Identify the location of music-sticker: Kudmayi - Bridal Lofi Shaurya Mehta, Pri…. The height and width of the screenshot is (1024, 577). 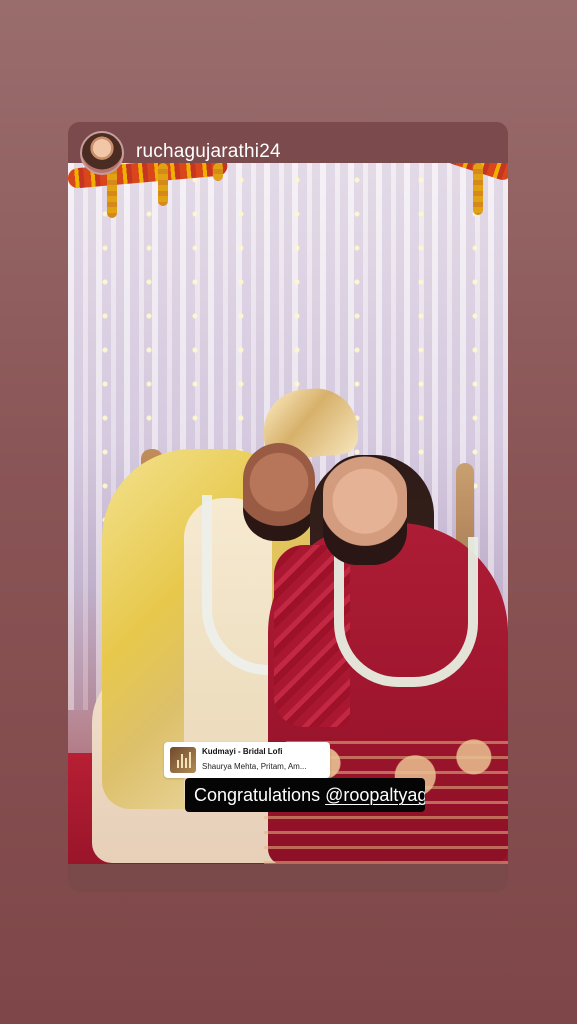
(247, 760).